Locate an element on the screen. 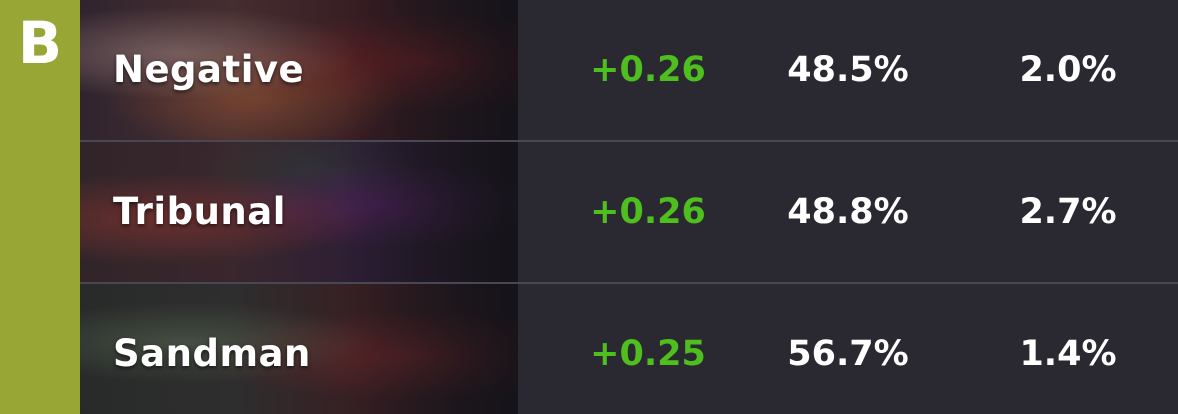 The width and height of the screenshot is (1178, 414). play-rate-value: 1.4% is located at coordinates (1068, 354).